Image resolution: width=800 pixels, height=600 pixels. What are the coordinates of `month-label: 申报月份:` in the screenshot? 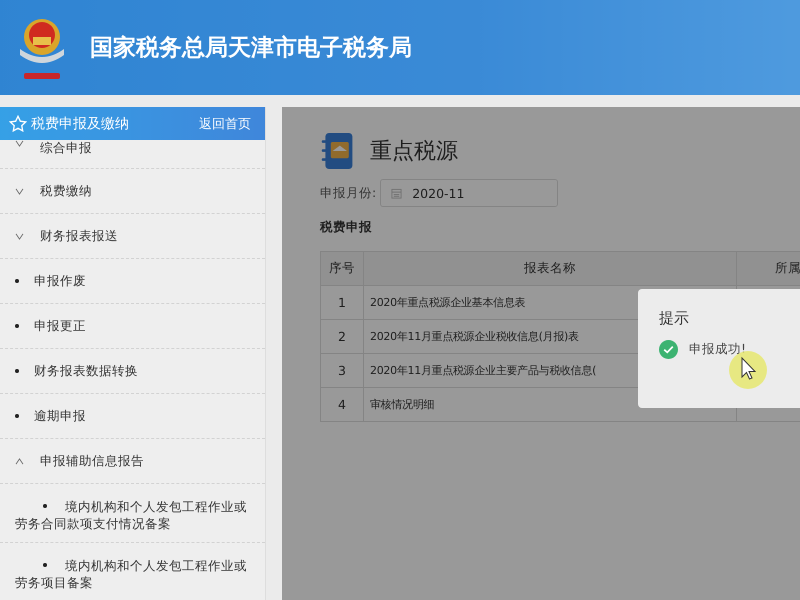 It's located at (348, 193).